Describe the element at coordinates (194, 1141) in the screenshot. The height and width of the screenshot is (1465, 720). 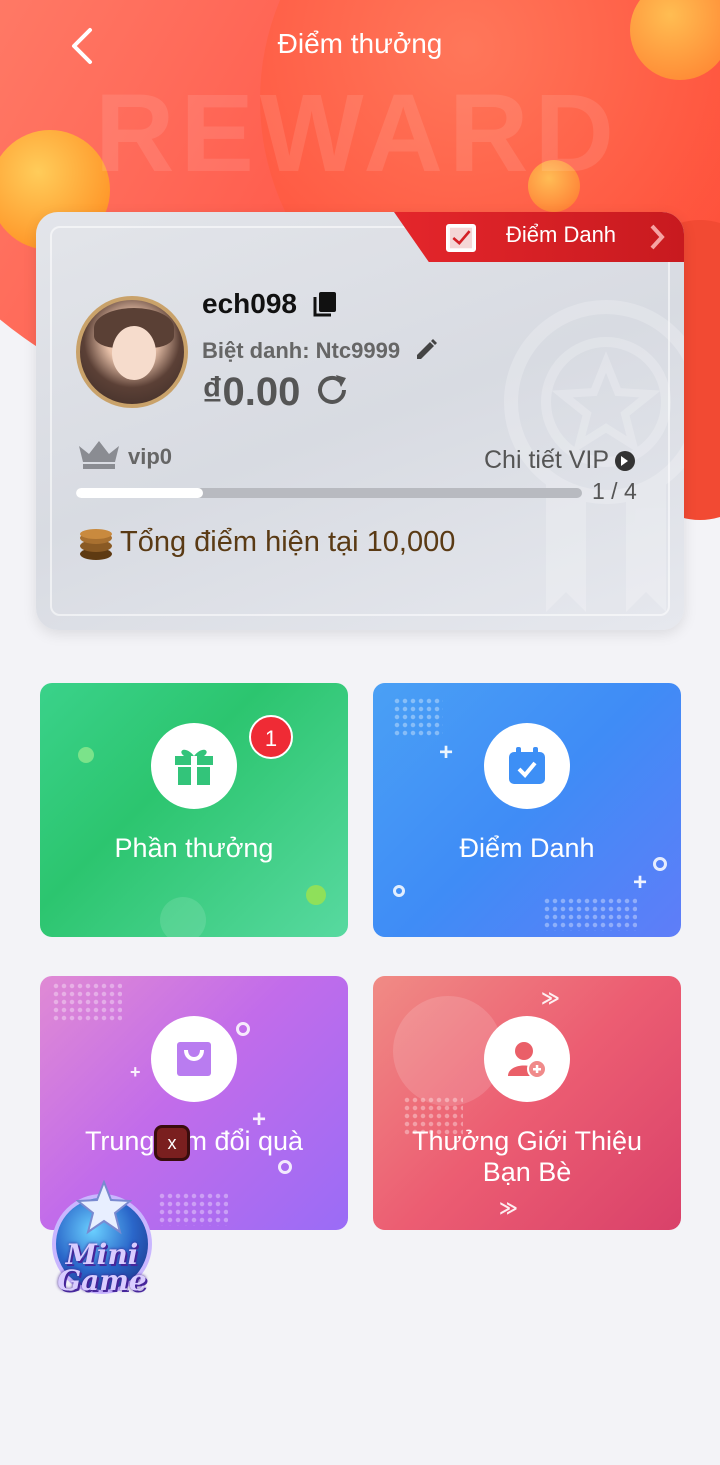
I see `gift-exchange-label: Trung tâm đổi quà` at that location.